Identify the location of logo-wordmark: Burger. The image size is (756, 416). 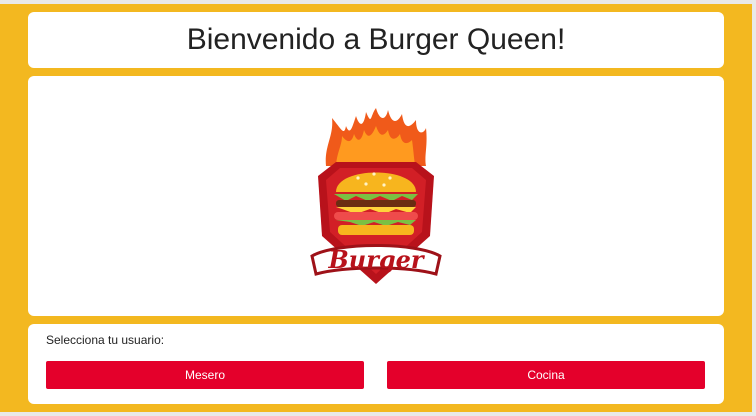
(376, 259).